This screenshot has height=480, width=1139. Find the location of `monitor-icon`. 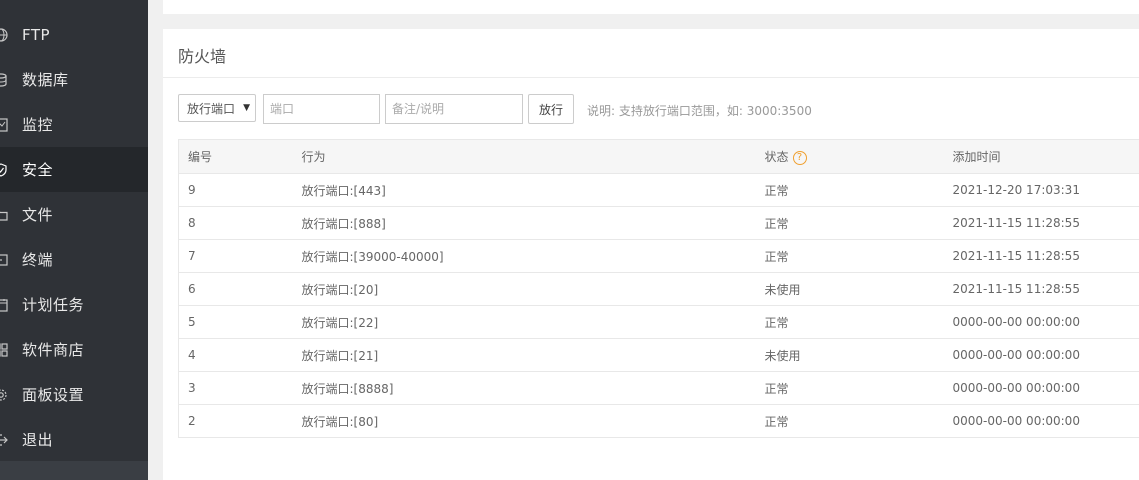

monitor-icon is located at coordinates (4, 124).